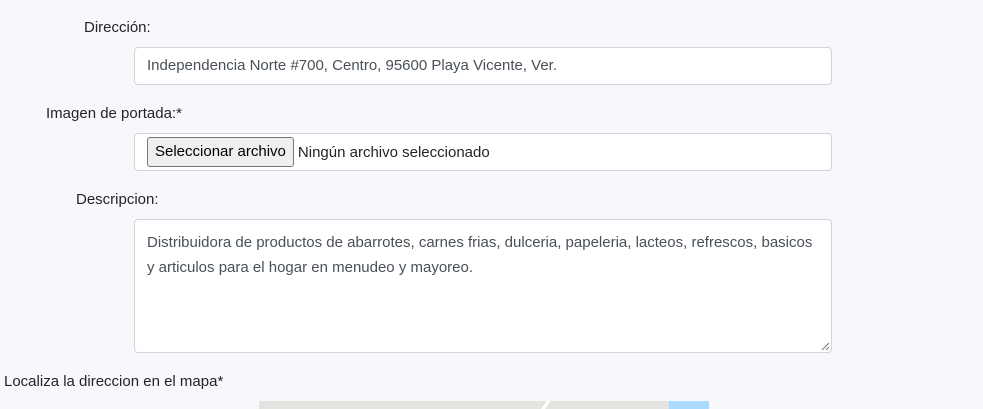 The width and height of the screenshot is (983, 409). Describe the element at coordinates (220, 152) in the screenshot. I see `select-file-button: Seleccionar archivo` at that location.